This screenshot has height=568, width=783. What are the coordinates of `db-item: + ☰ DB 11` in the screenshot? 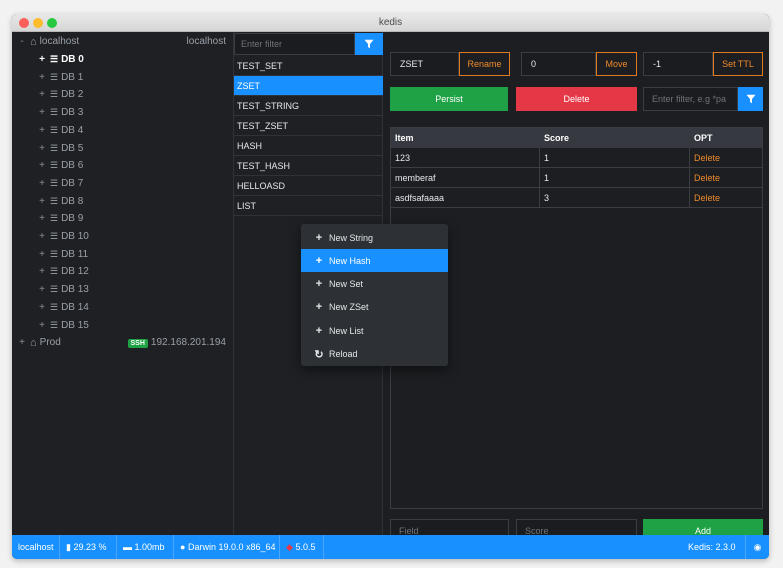 It's located at (123, 254).